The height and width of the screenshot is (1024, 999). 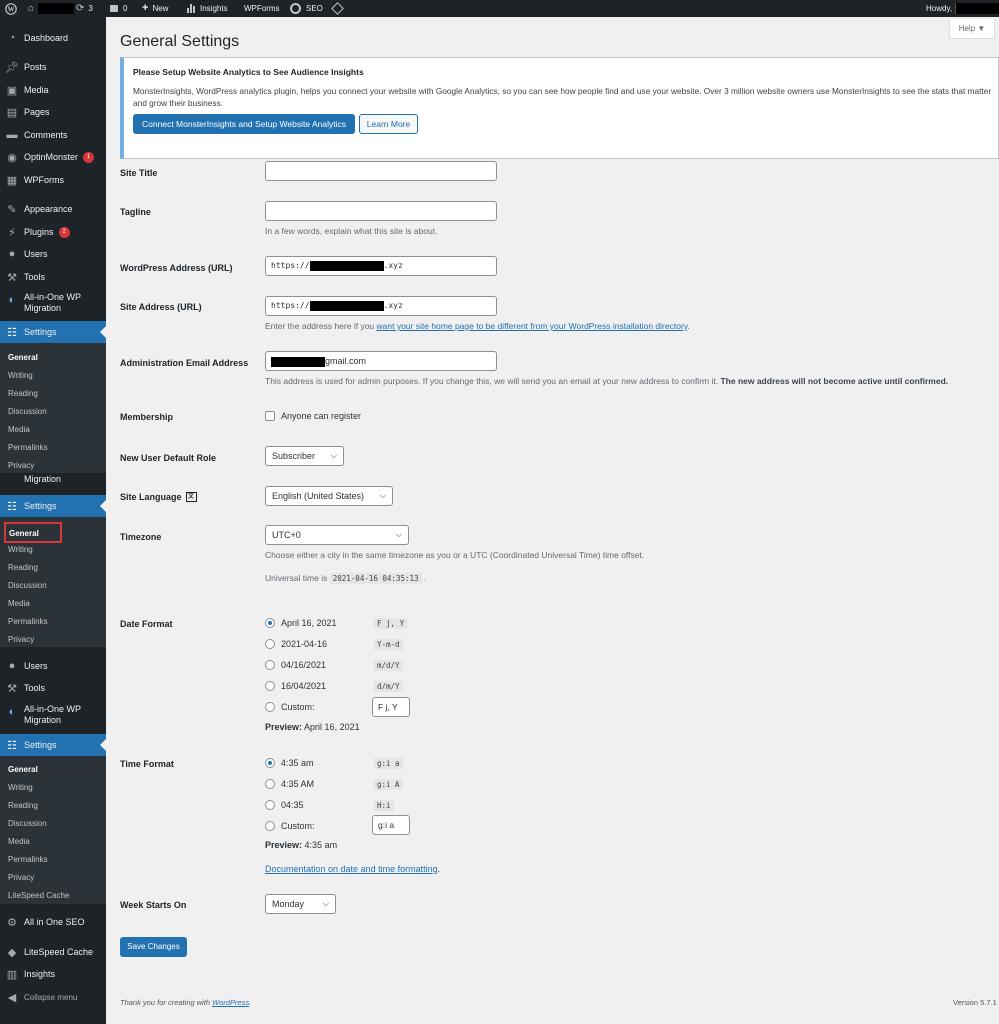 What do you see at coordinates (329, 496) in the screenshot?
I see `site-language-select: English (United States) ⌵` at bounding box center [329, 496].